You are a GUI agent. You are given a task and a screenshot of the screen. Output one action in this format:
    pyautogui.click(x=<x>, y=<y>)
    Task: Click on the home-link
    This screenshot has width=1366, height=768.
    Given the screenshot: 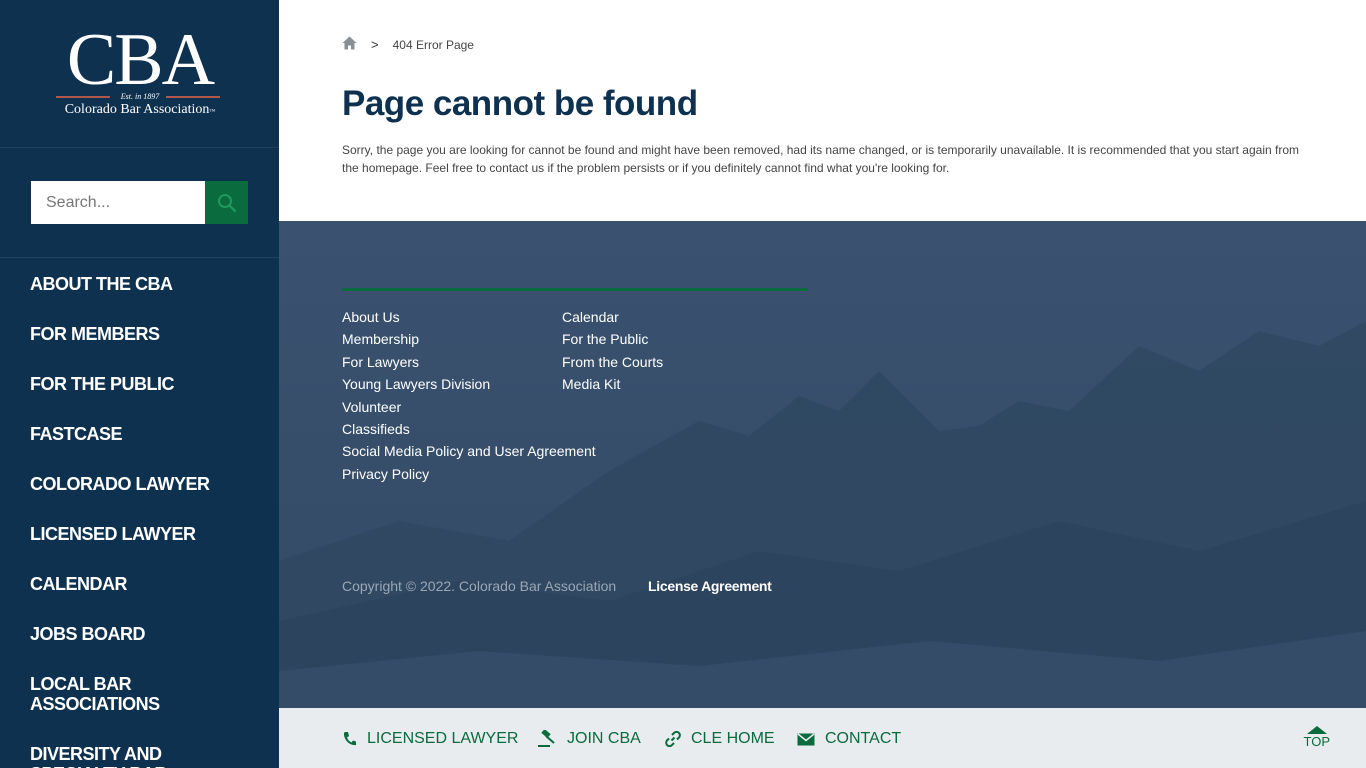 What is the action you would take?
    pyautogui.click(x=349, y=44)
    